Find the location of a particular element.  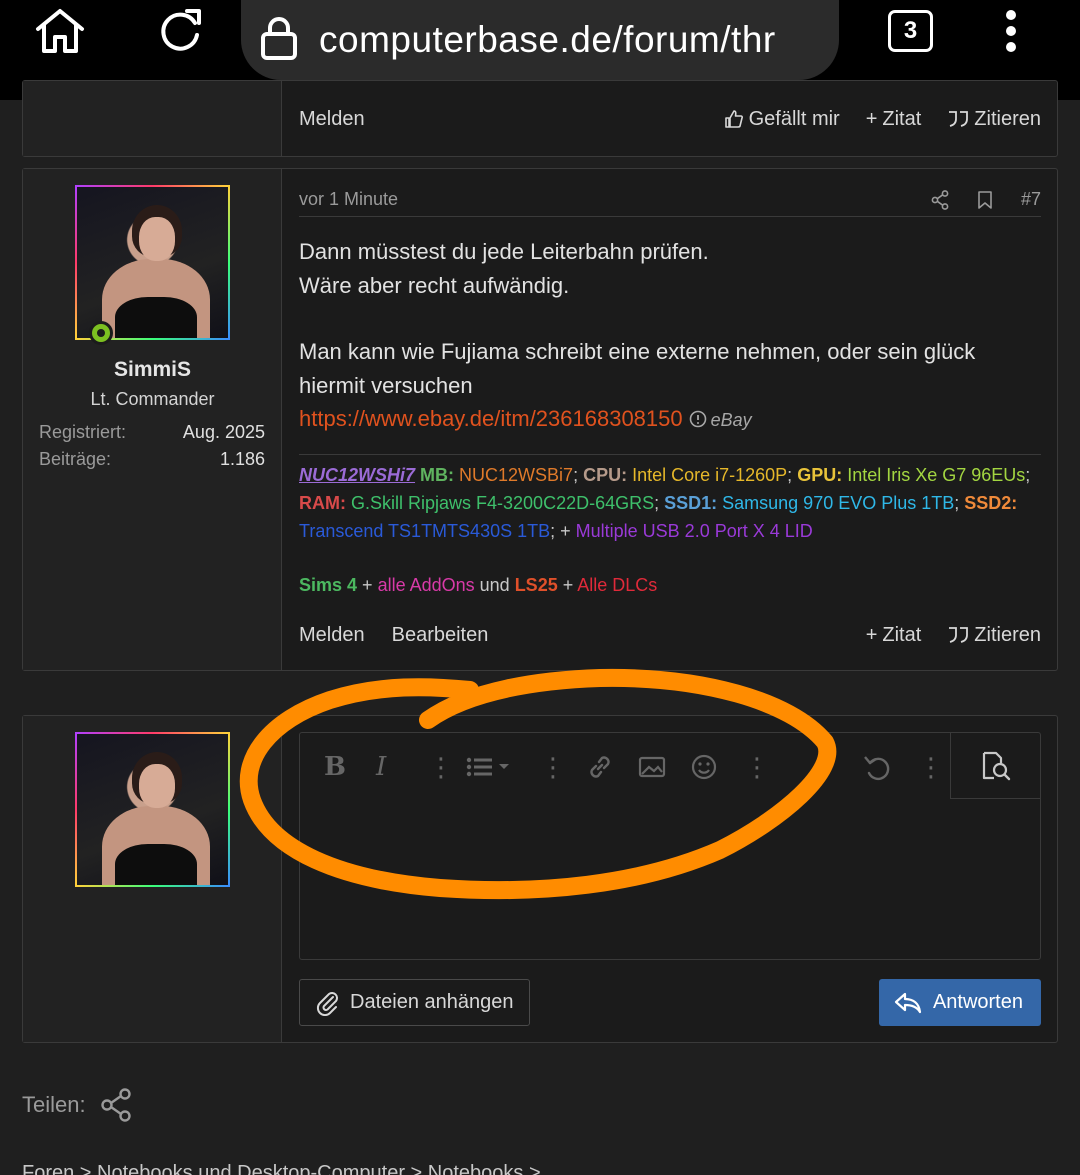

attach-files-label: Dateien anhängen is located at coordinates (432, 1002).